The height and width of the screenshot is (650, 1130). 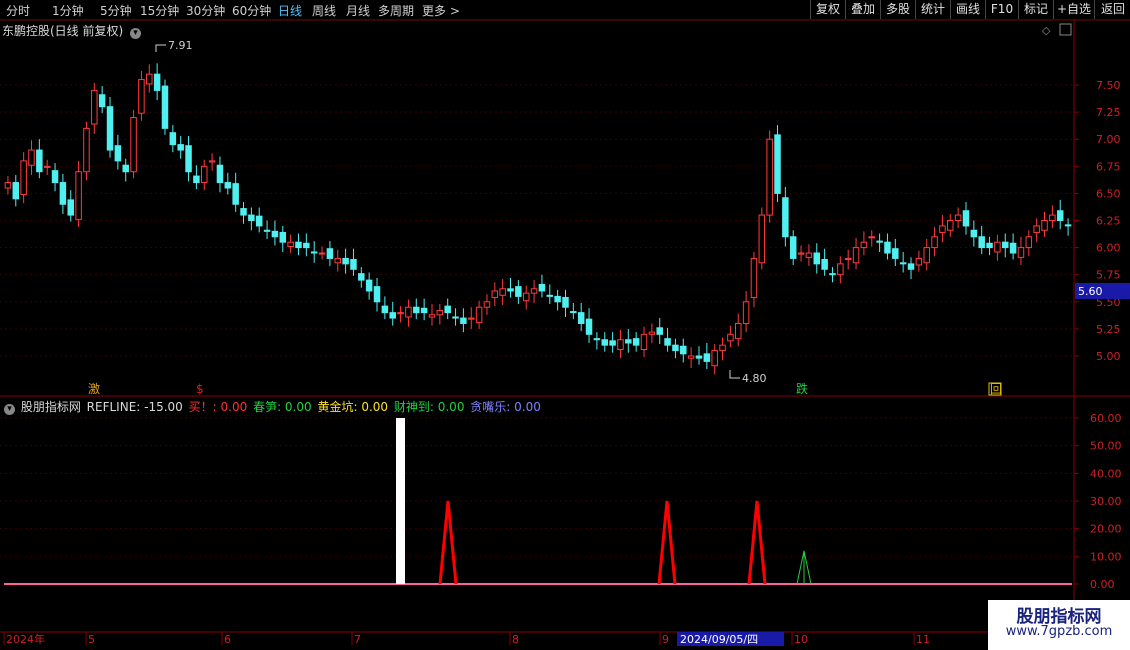 I want to click on current-price-label: 5.60, so click(x=1090, y=291).